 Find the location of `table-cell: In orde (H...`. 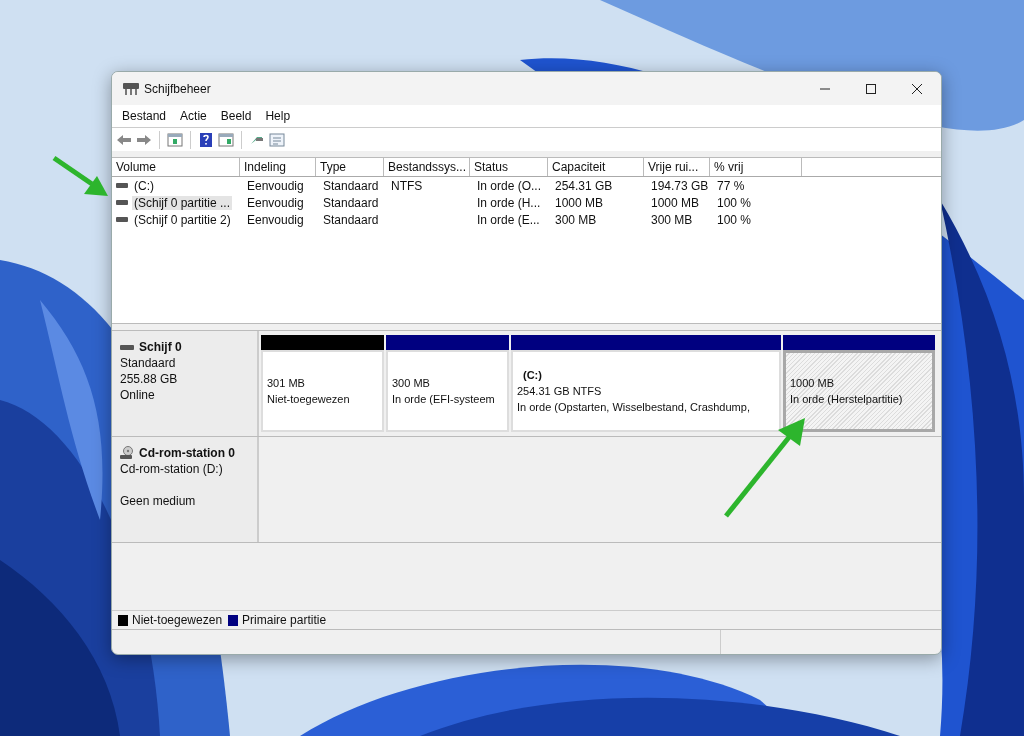

table-cell: In orde (H... is located at coordinates (509, 202).